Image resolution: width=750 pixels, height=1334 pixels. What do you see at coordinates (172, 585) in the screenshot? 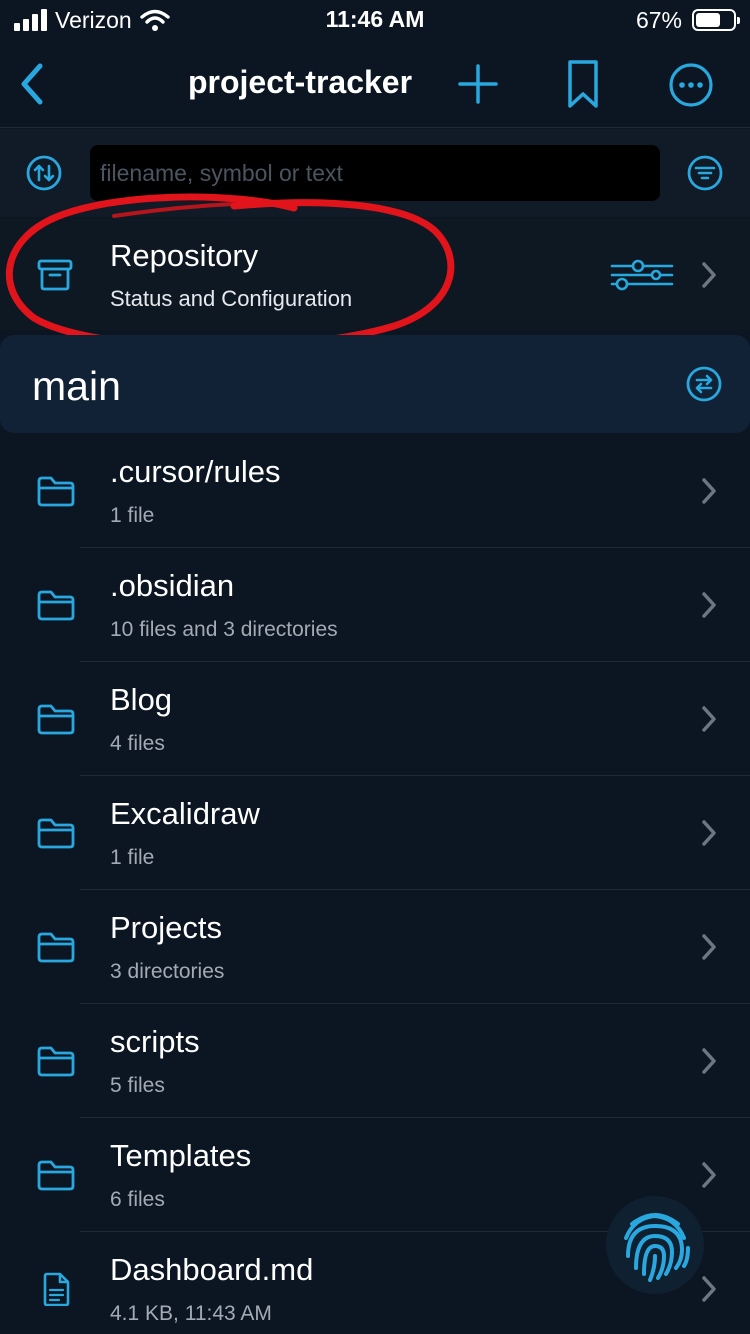
I see `item-name: .obsidian` at bounding box center [172, 585].